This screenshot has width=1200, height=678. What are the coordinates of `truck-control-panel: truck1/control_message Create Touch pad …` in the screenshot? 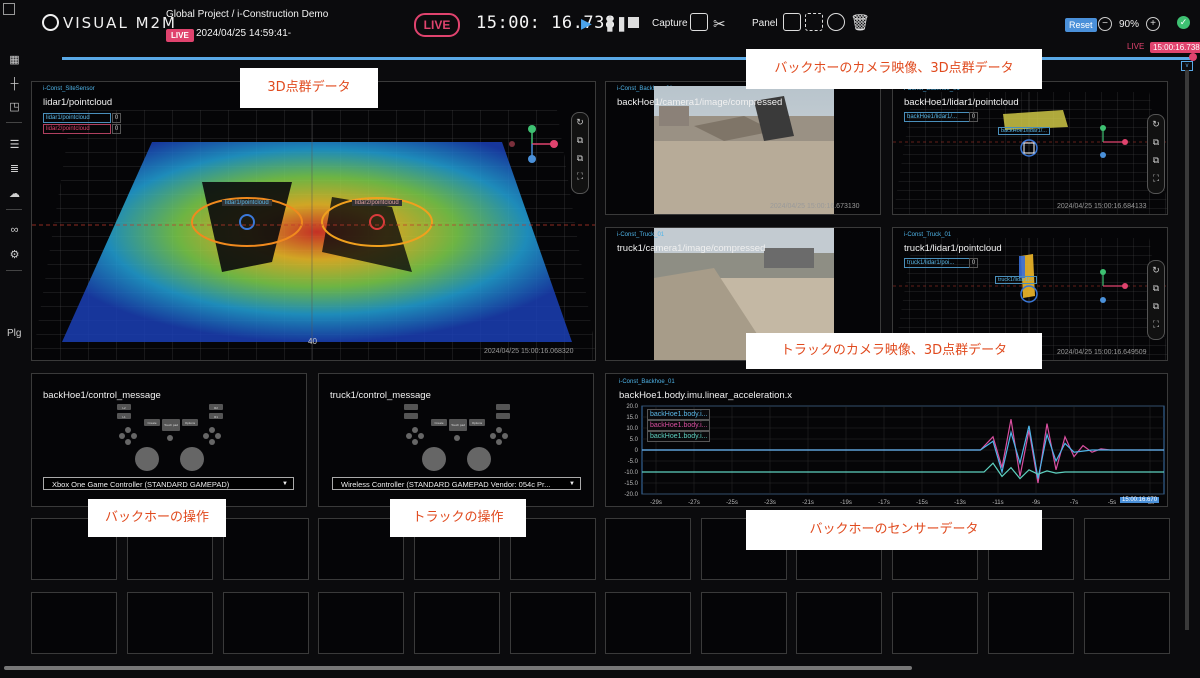 It's located at (456, 440).